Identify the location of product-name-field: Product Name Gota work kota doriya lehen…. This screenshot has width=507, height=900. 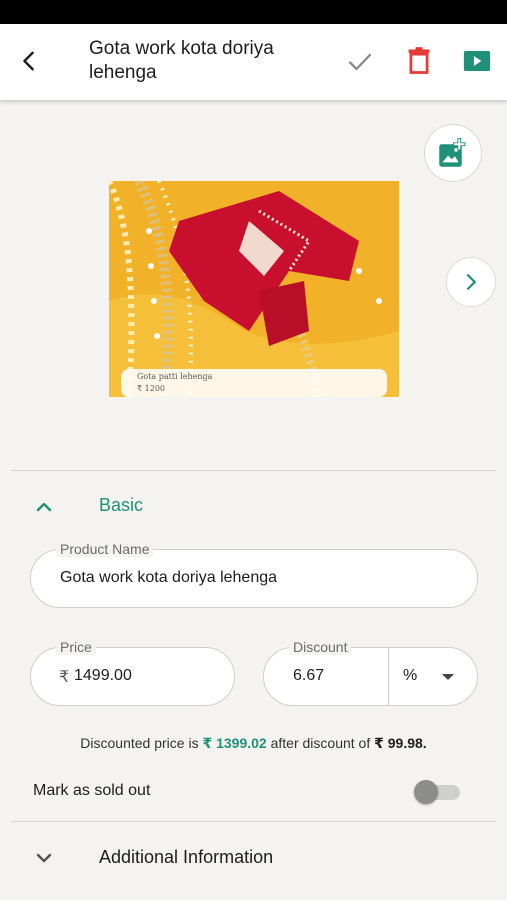
(254, 574).